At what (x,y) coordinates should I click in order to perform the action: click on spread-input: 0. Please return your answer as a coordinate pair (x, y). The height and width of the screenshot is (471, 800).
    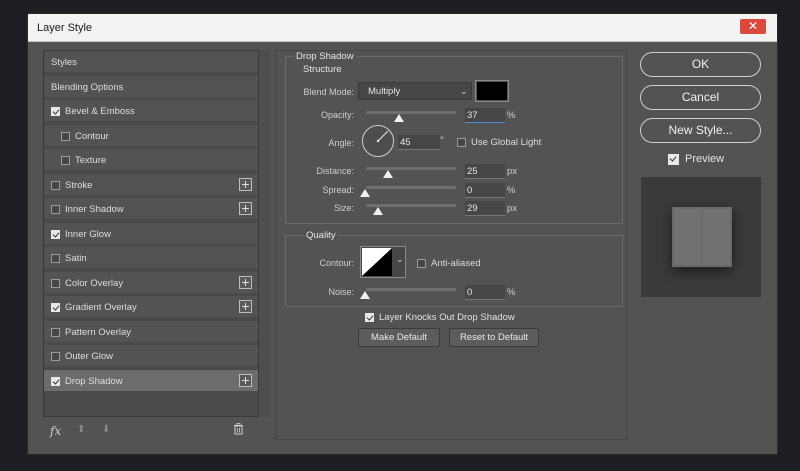
    Looking at the image, I should click on (485, 190).